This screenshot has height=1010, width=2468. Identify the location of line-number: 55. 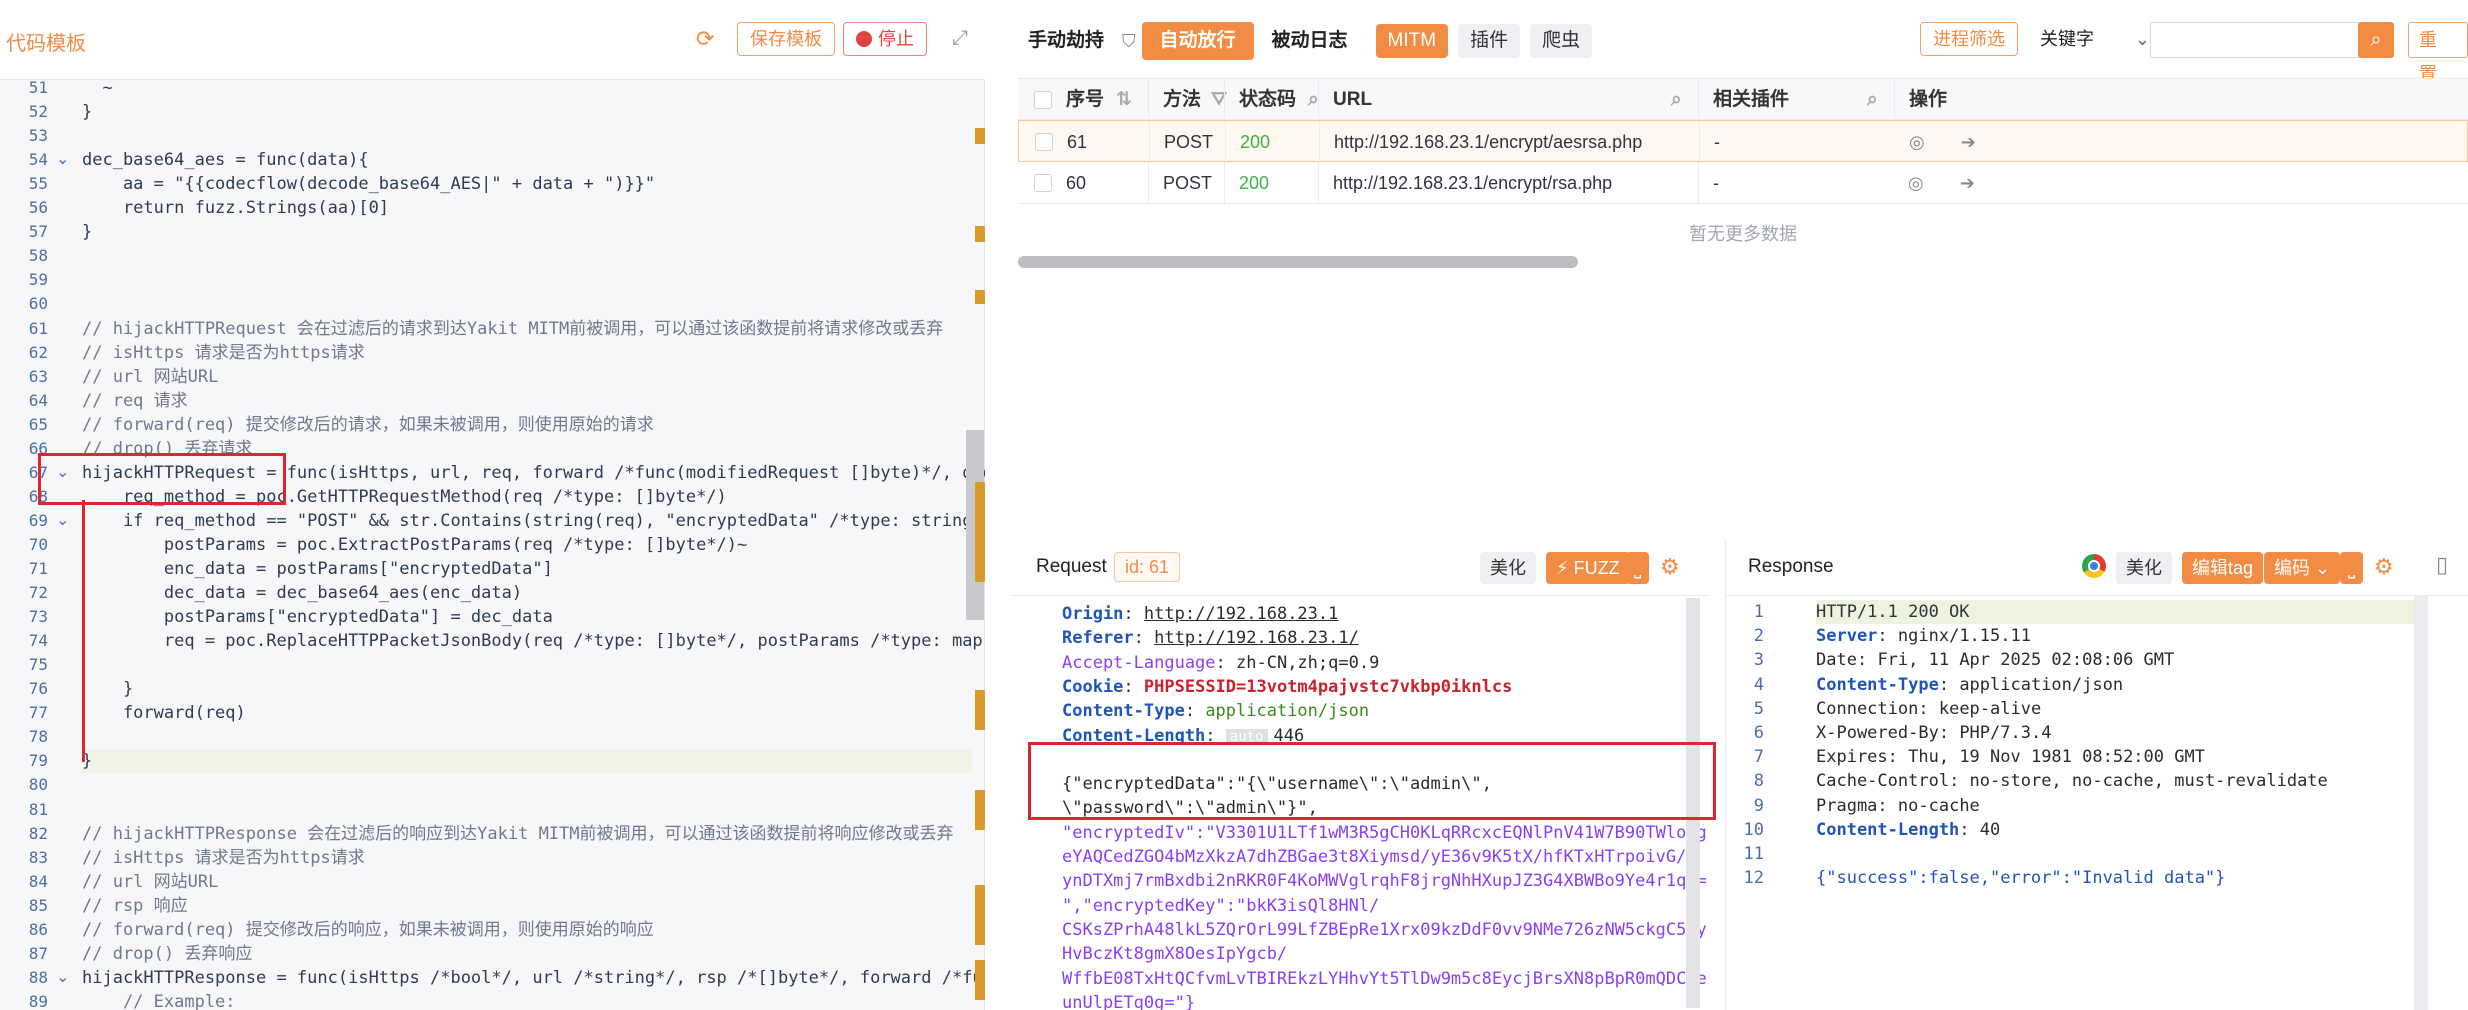
(38, 184).